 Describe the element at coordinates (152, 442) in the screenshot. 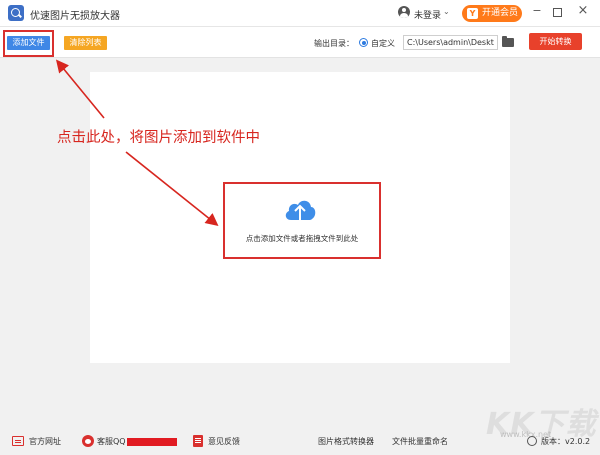

I see `redacted-number` at that location.